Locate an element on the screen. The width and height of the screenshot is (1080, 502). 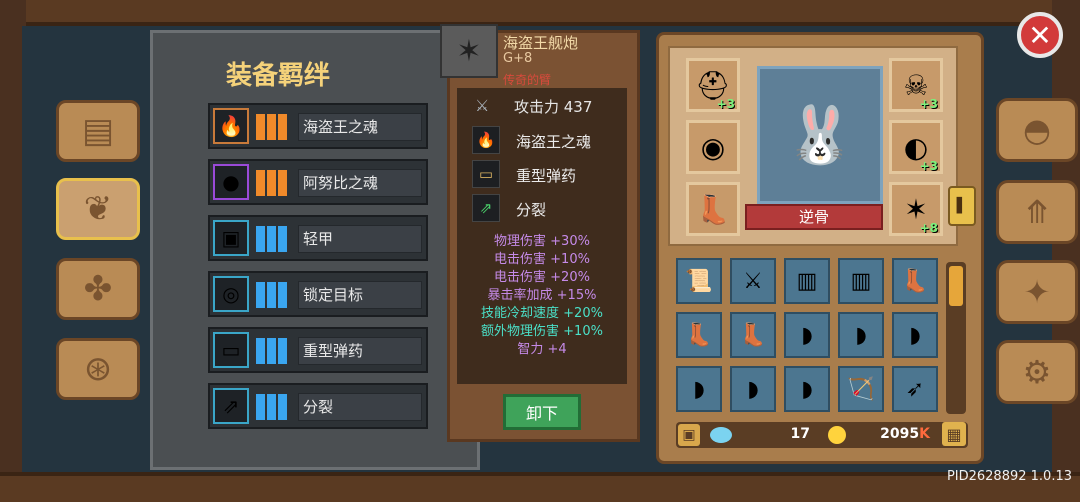
close-button: ✕ is located at coordinates (1040, 35).